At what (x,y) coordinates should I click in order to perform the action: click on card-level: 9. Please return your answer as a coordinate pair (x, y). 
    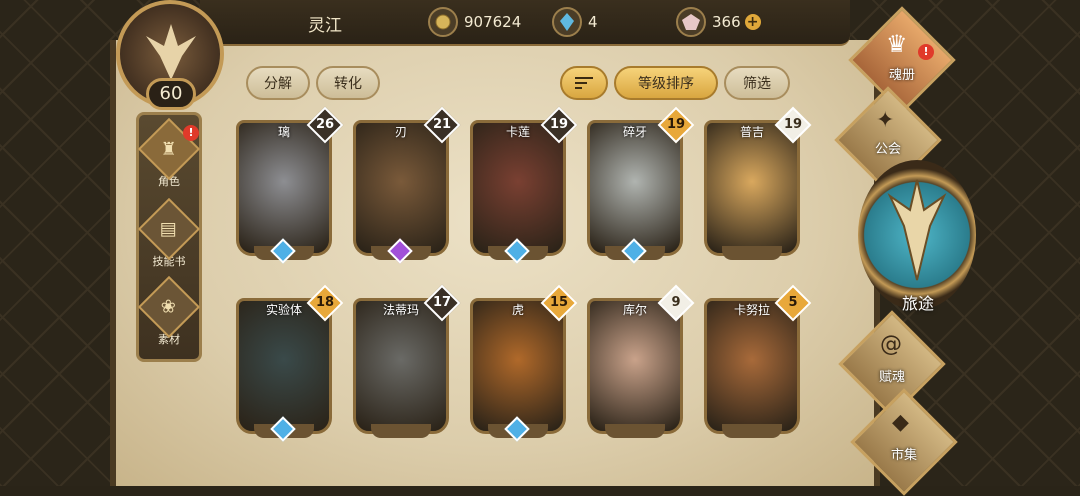
    Looking at the image, I should click on (676, 302).